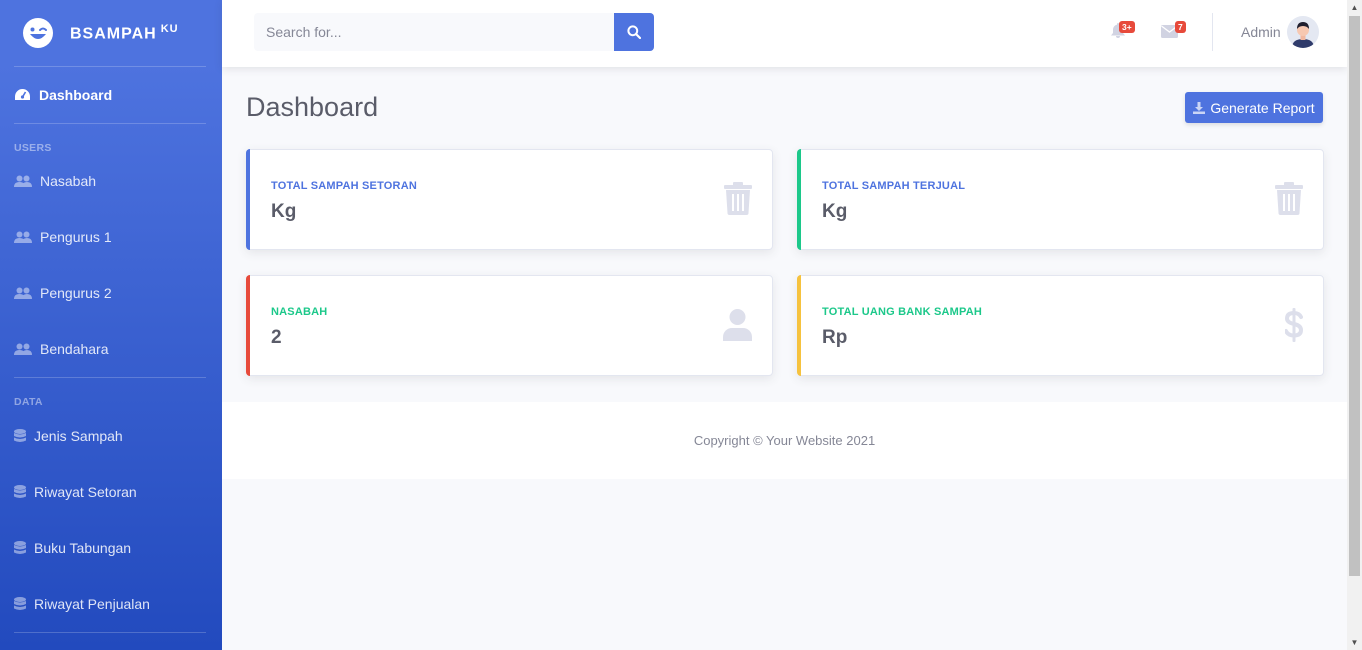 The width and height of the screenshot is (1362, 650). What do you see at coordinates (1294, 325) in the screenshot?
I see `dollar-icon` at bounding box center [1294, 325].